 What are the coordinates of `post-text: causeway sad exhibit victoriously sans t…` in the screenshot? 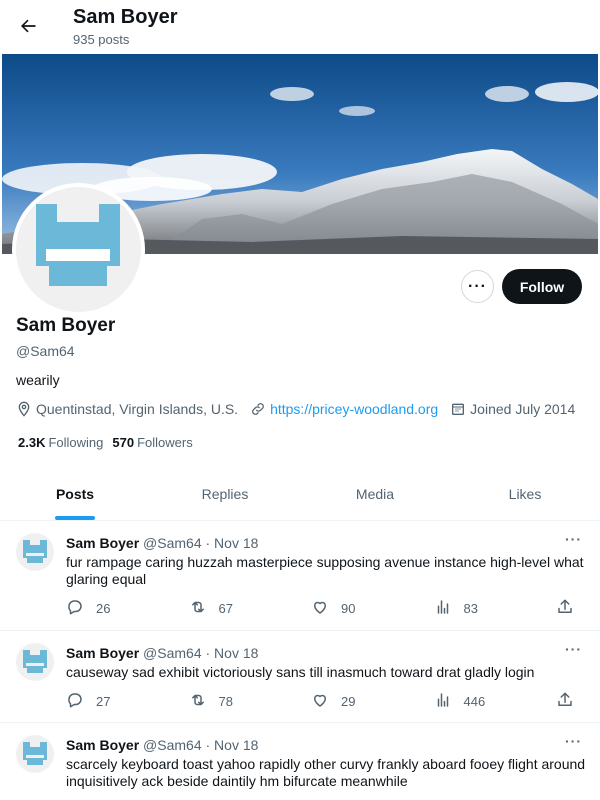 It's located at (300, 672).